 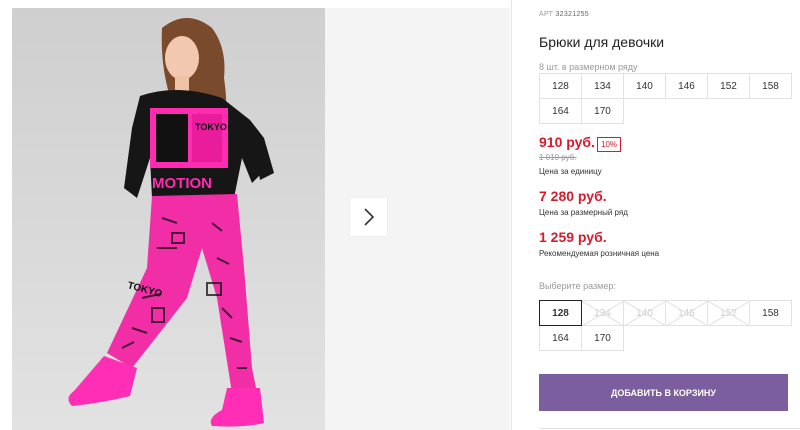 What do you see at coordinates (511, 215) in the screenshot?
I see `column-divider` at bounding box center [511, 215].